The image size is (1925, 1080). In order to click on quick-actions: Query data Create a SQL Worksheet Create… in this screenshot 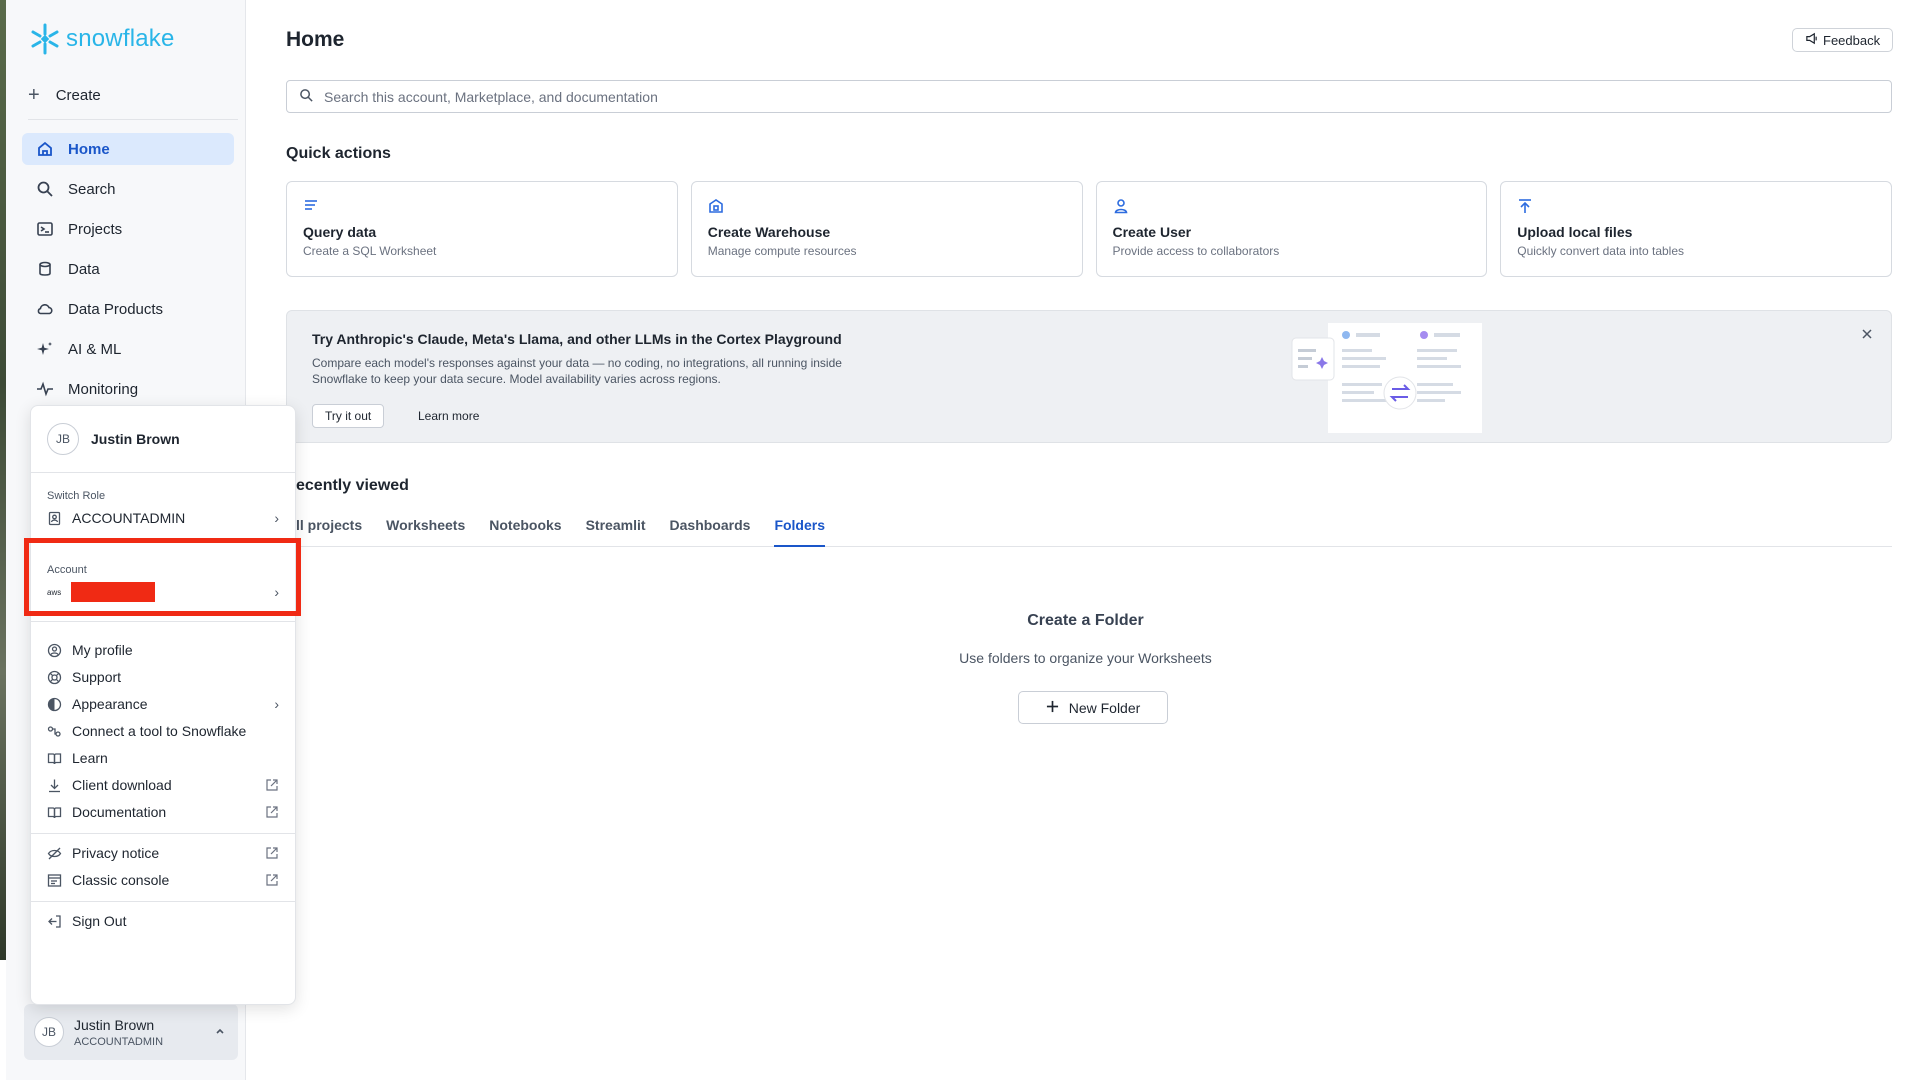, I will do `click(1089, 229)`.